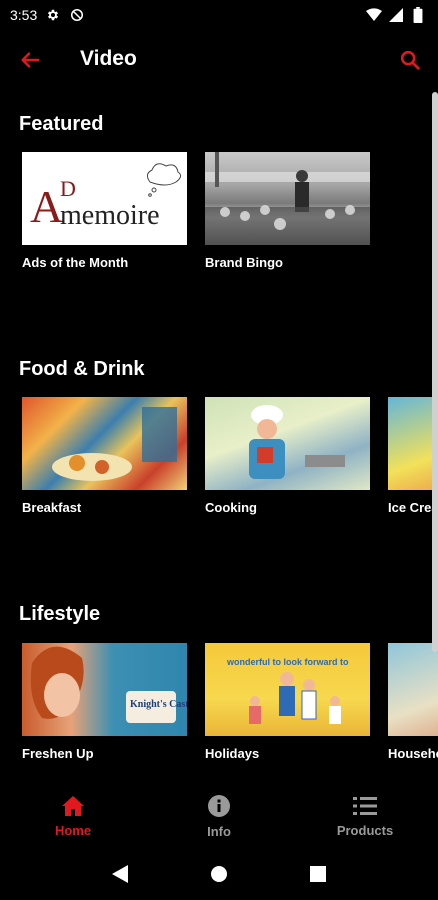  What do you see at coordinates (413, 507) in the screenshot?
I see `card-label: Ice Cream` at bounding box center [413, 507].